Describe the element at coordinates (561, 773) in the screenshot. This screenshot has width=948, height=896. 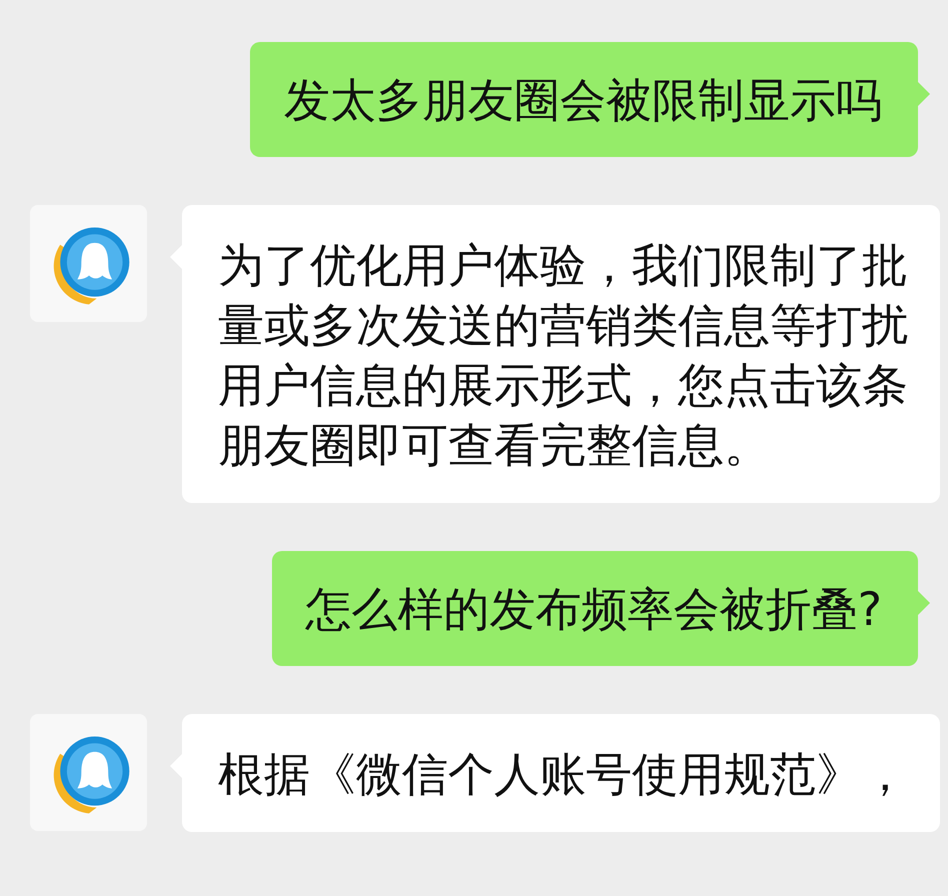
I see `received-message: 根据《微信个人账号使用规范》，` at that location.